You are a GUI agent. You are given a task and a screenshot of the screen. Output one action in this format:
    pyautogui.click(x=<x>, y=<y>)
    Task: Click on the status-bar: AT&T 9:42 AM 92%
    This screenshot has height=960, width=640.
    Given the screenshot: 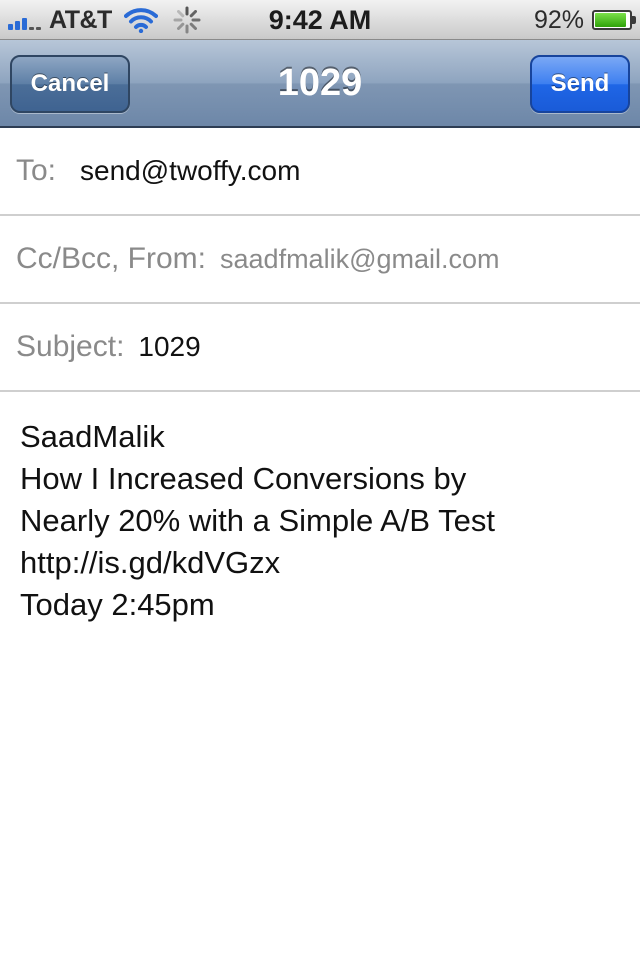 What is the action you would take?
    pyautogui.click(x=320, y=20)
    